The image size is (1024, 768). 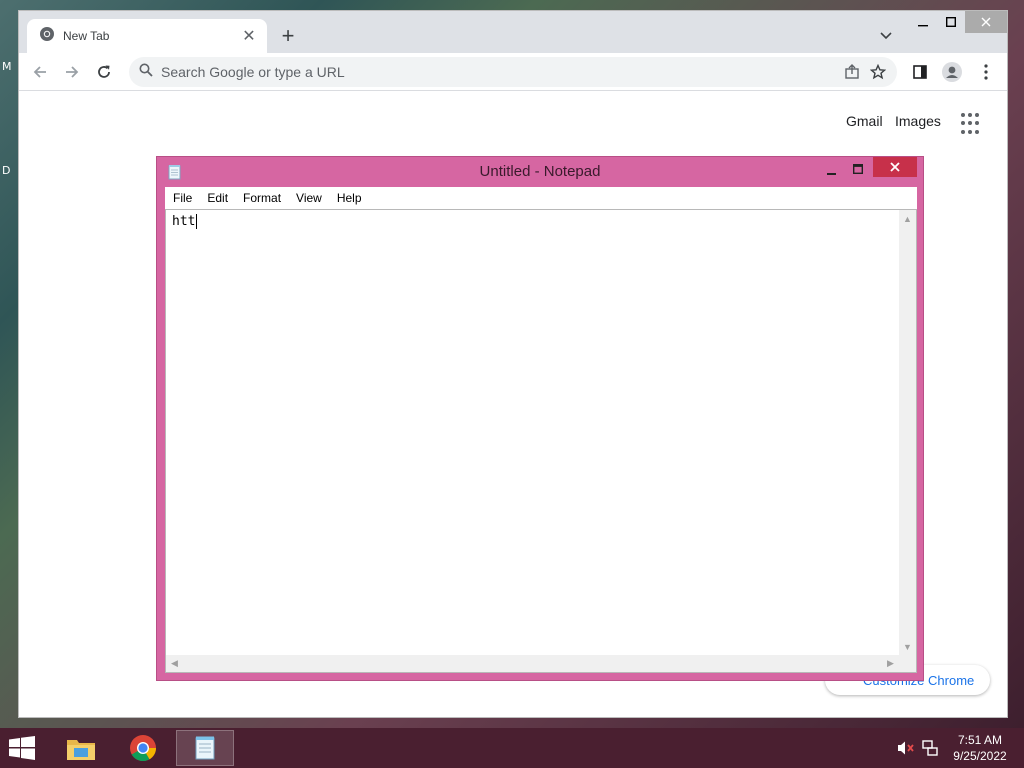 I want to click on tab-search-button, so click(x=886, y=36).